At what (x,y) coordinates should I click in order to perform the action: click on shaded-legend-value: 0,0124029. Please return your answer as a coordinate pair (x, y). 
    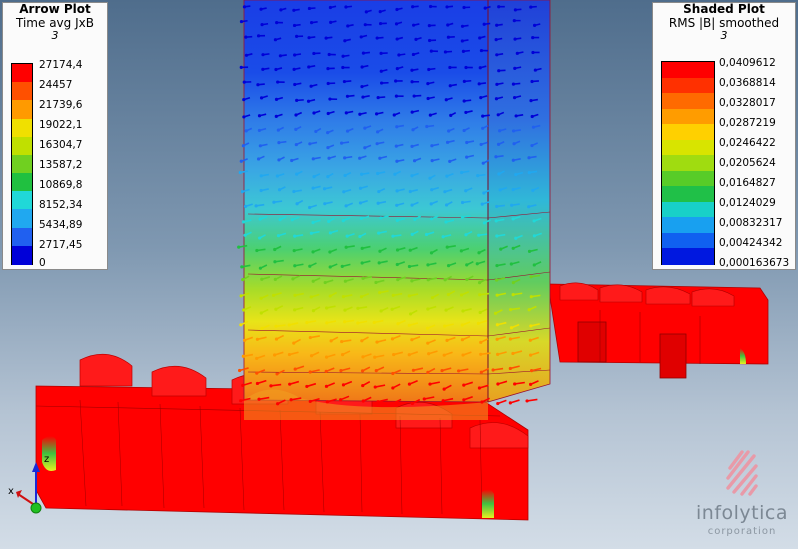
    Looking at the image, I should click on (747, 203).